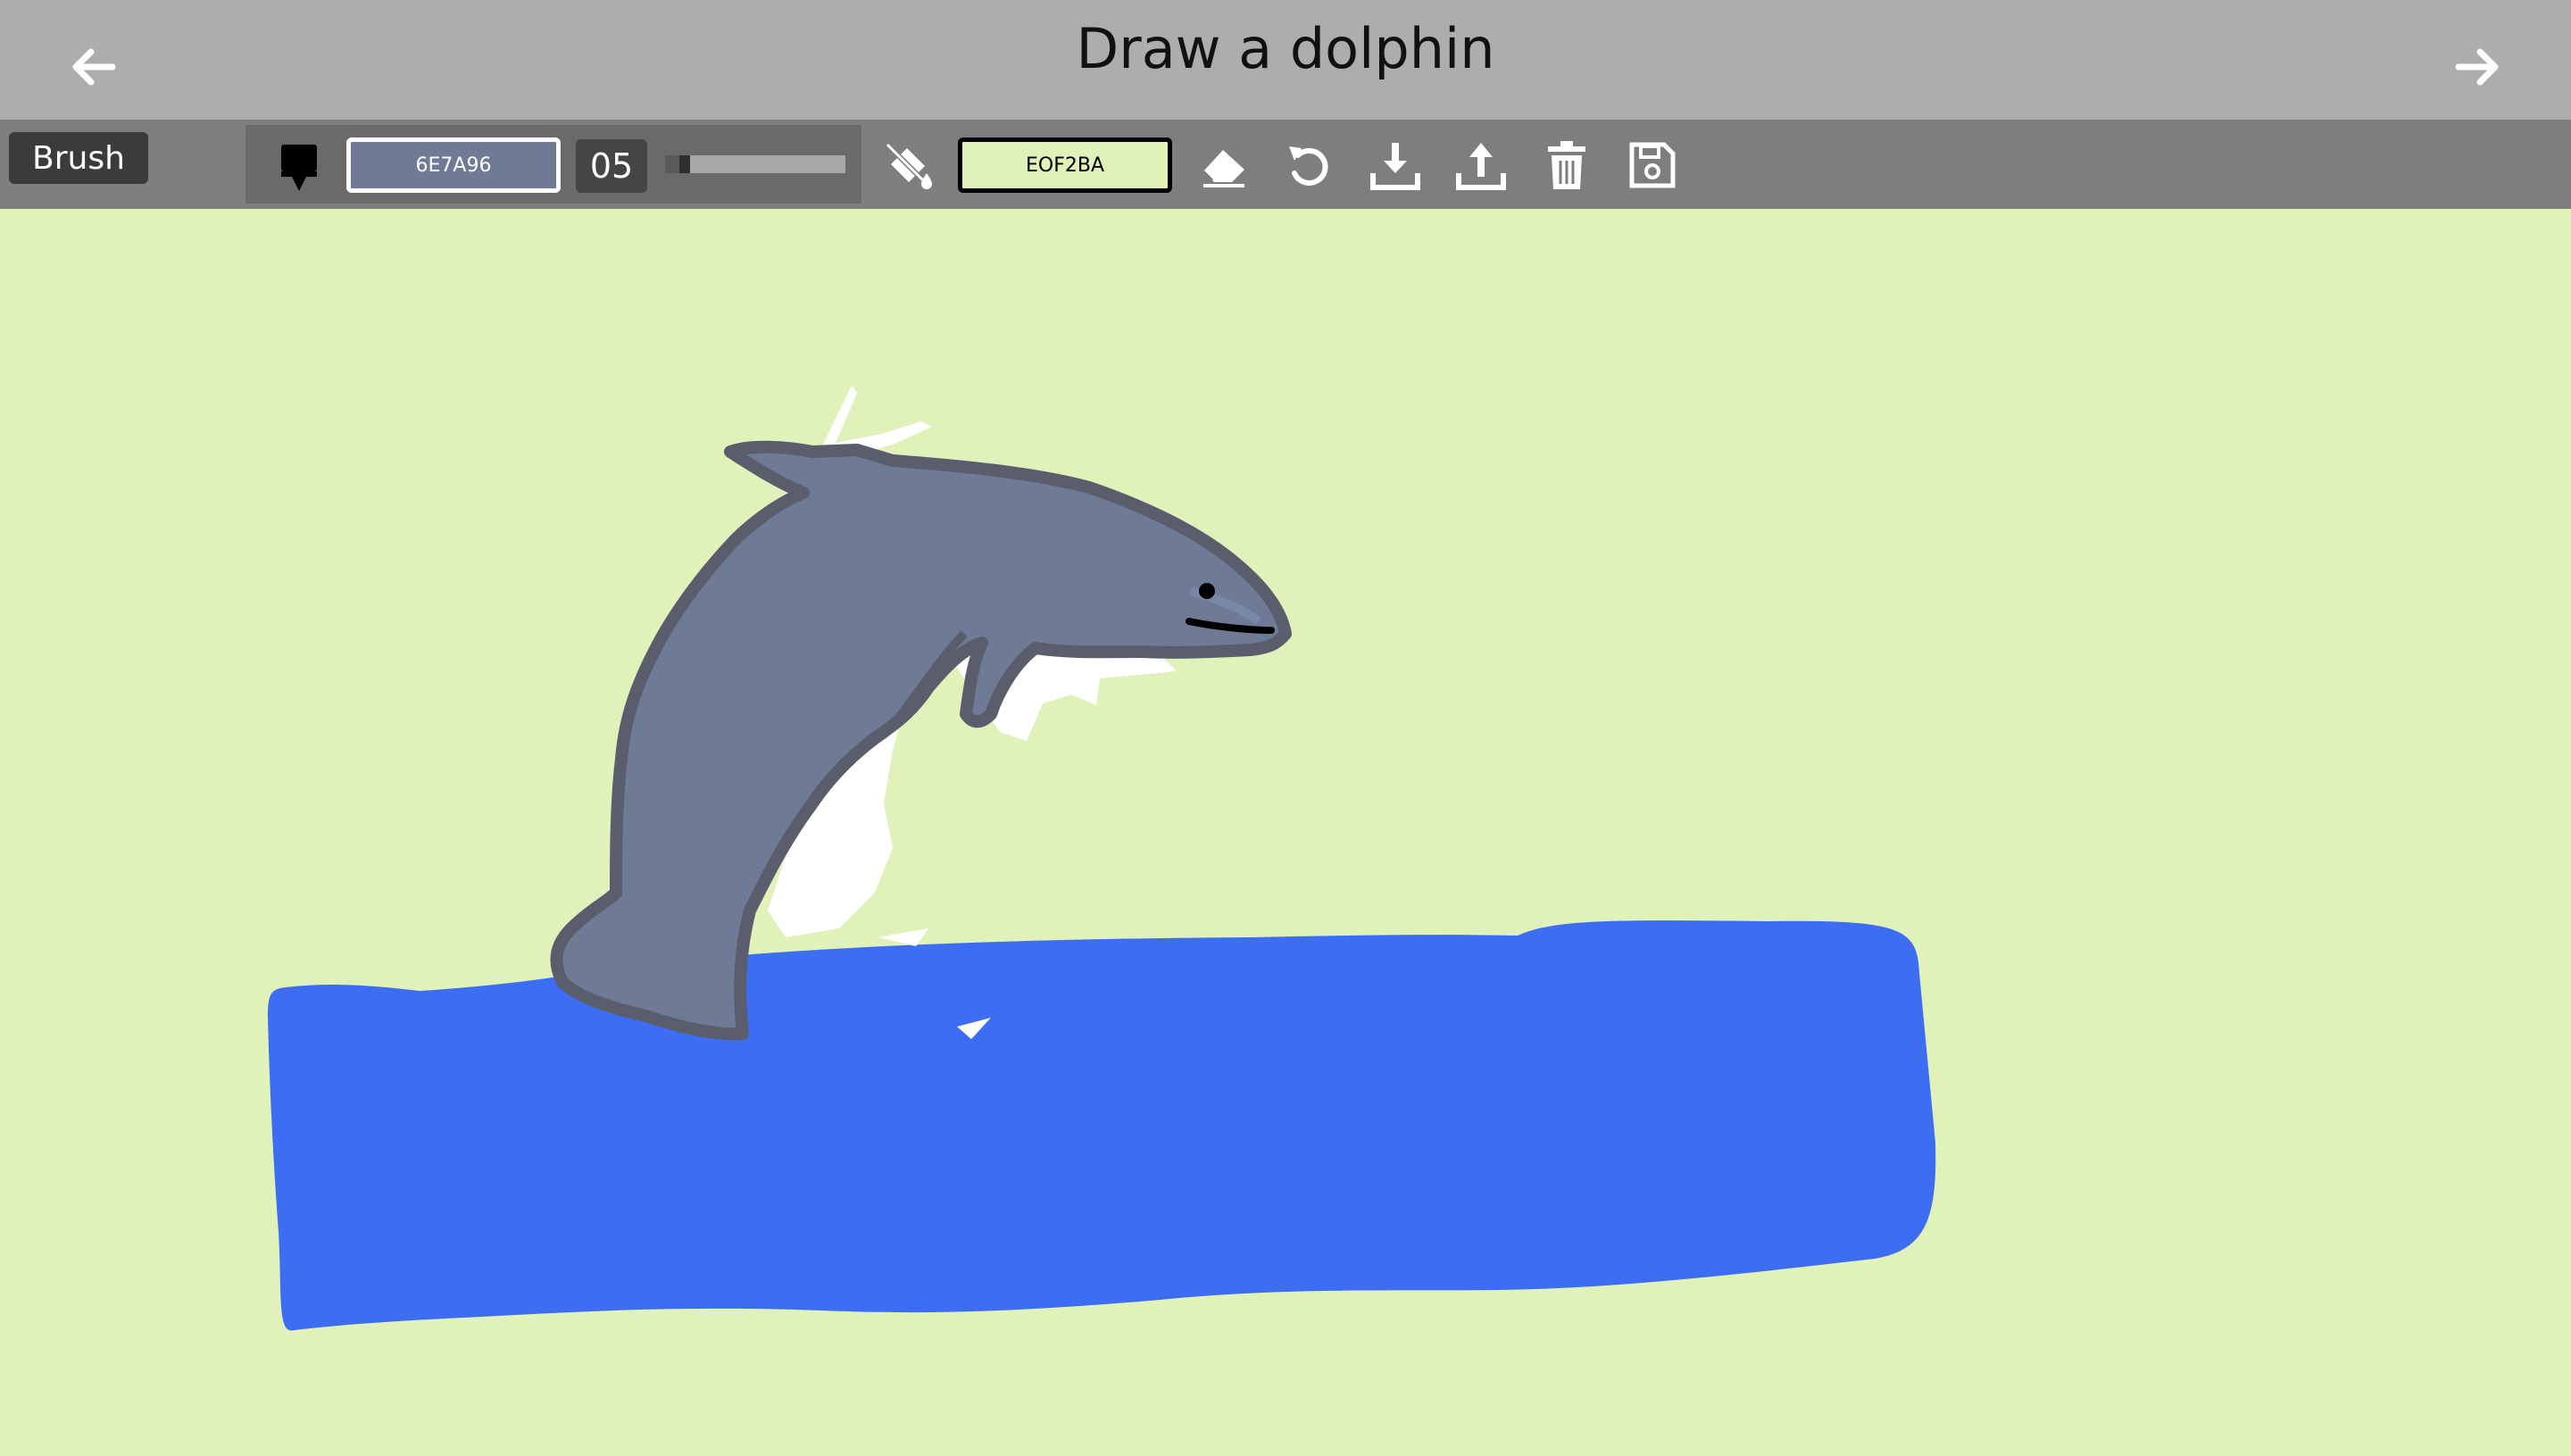 This screenshot has height=1456, width=2571. I want to click on fill-color-input: EOF2BA, so click(1065, 165).